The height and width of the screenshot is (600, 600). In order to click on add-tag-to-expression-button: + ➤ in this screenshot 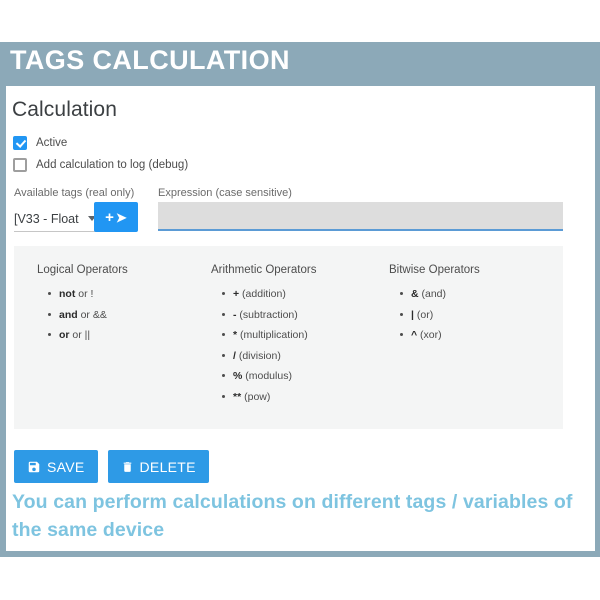, I will do `click(116, 217)`.